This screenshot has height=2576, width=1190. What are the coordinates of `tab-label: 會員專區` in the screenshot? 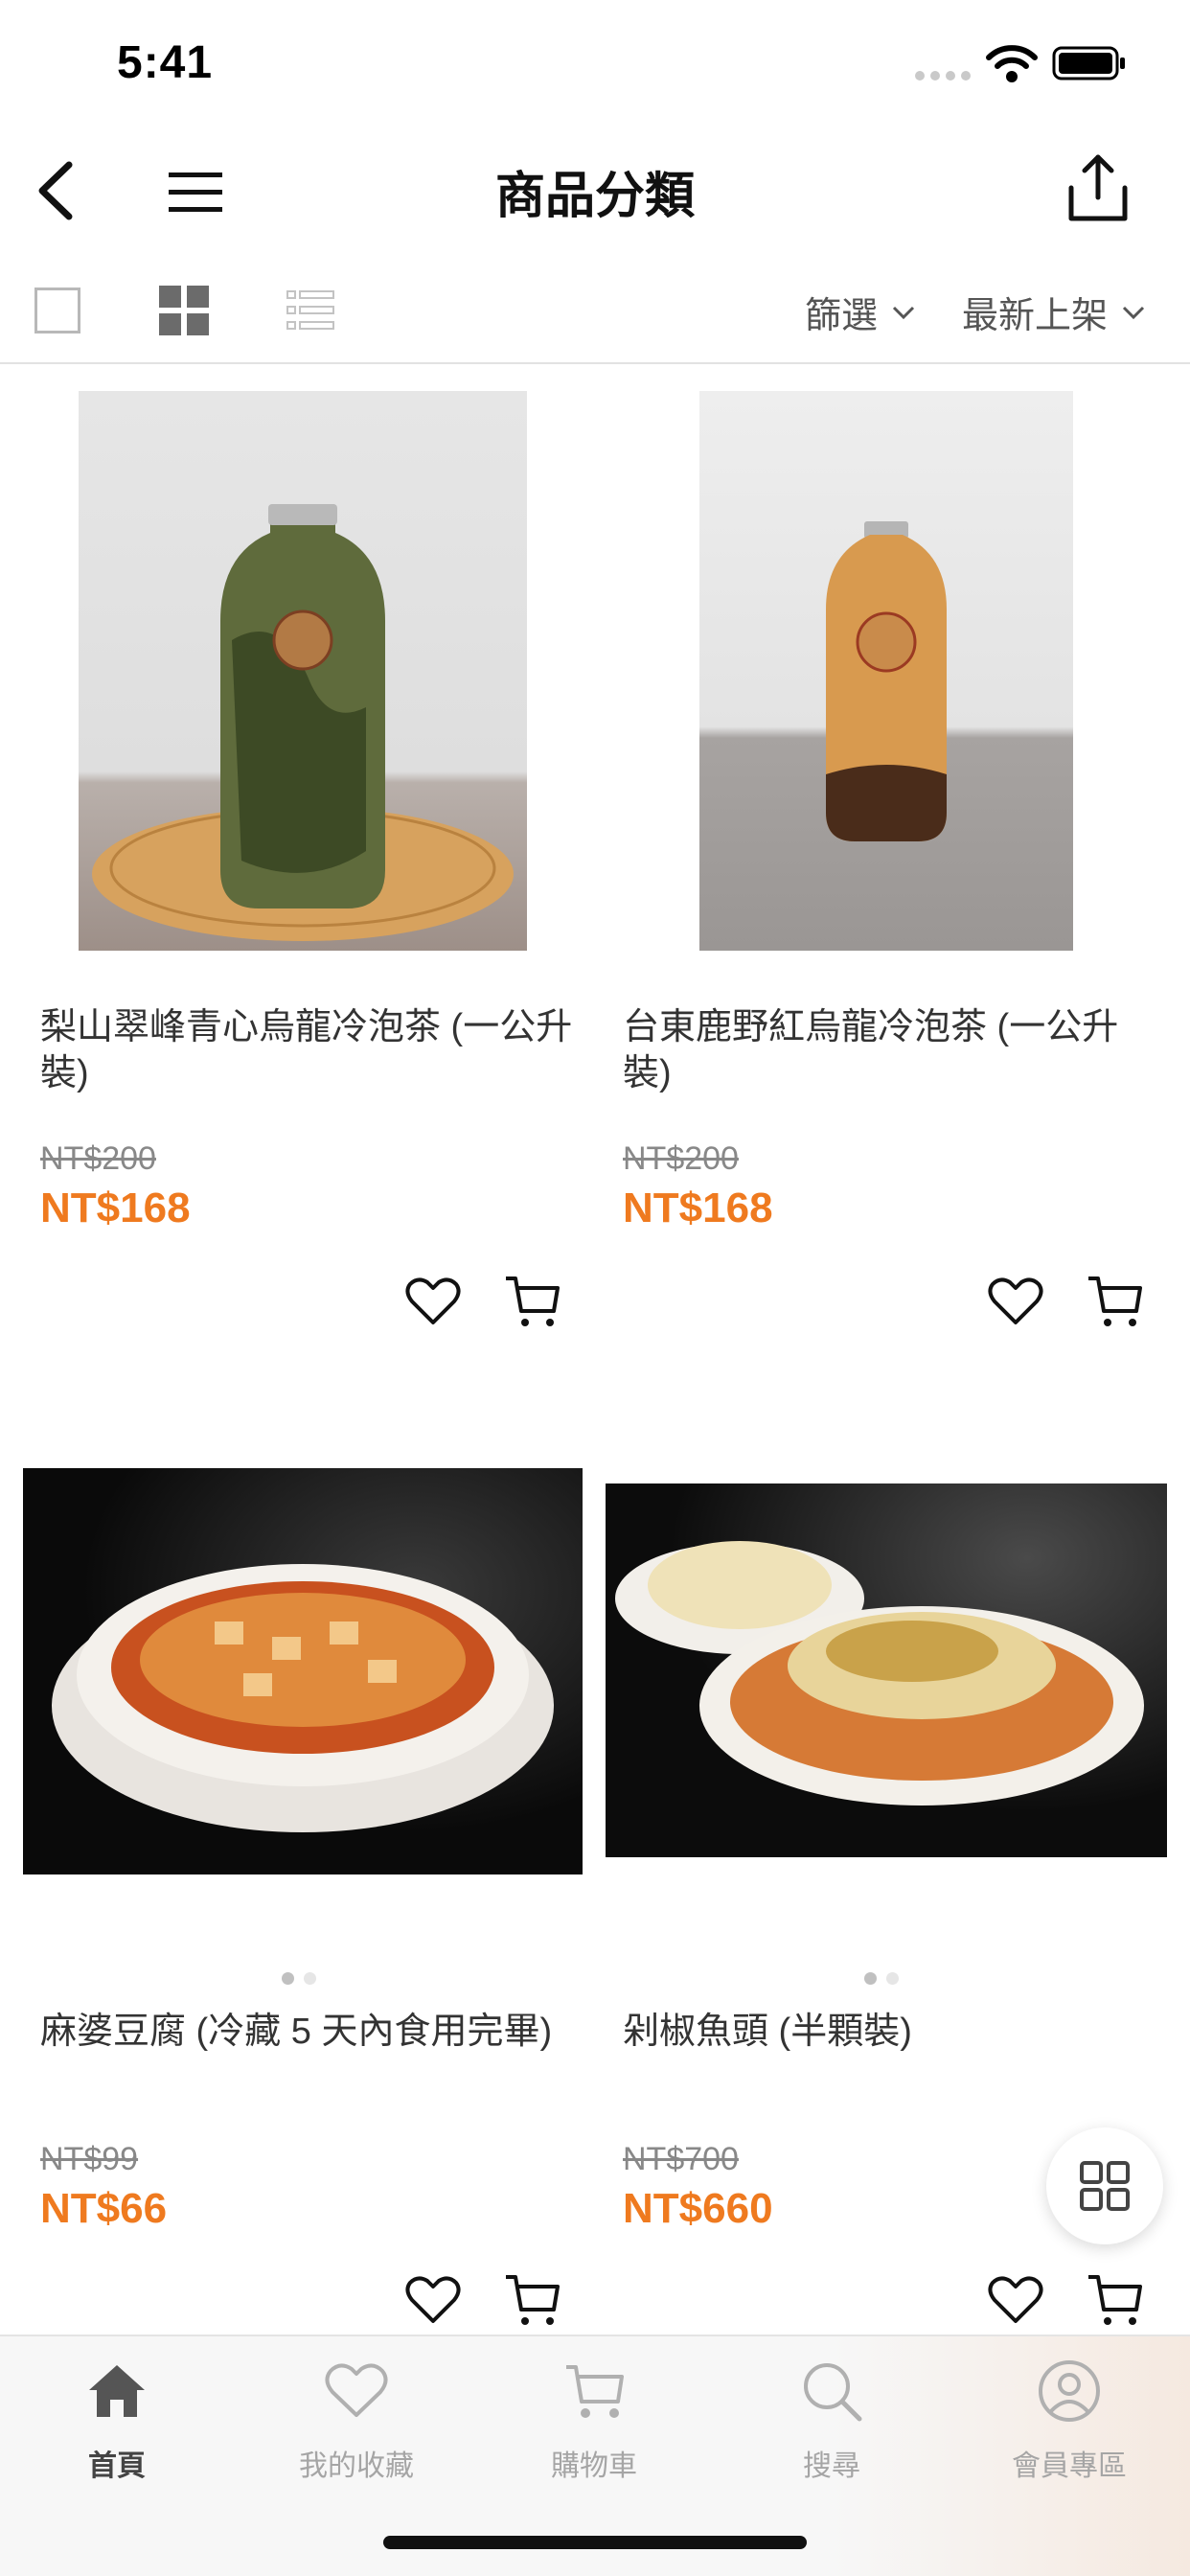 It's located at (1070, 2466).